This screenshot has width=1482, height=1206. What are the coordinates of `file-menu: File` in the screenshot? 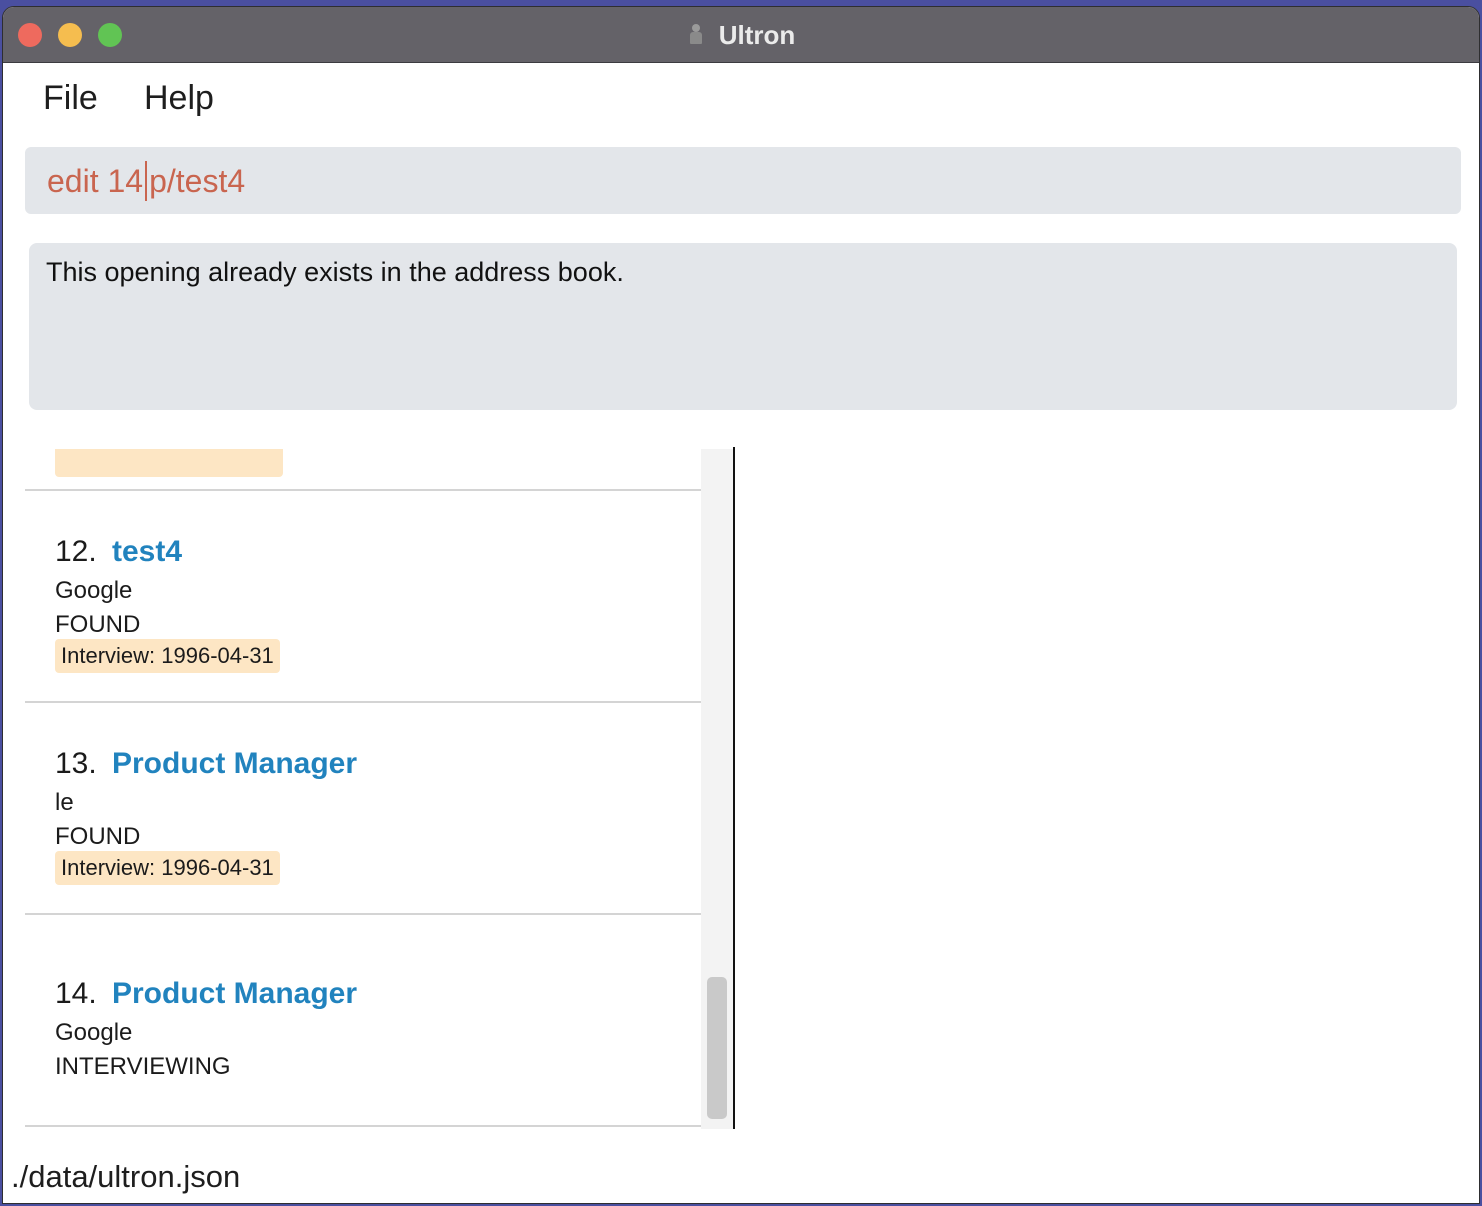 It's located at (70, 98).